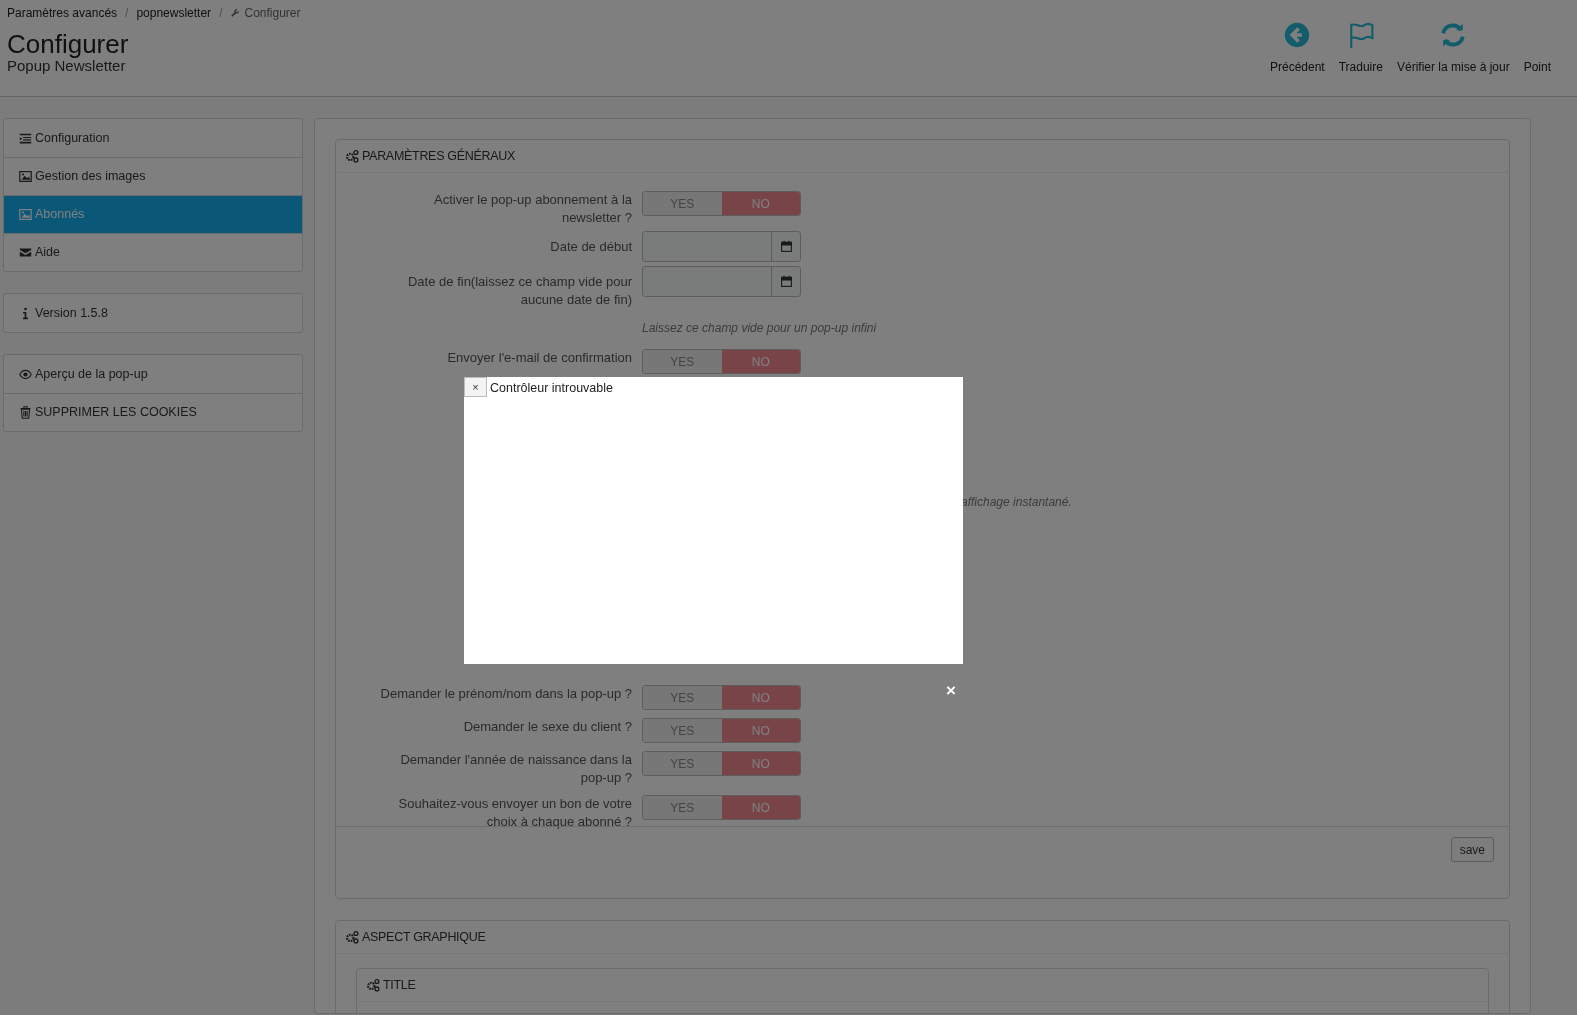 The width and height of the screenshot is (1577, 1015). I want to click on toolbar-button: Point, so click(1537, 49).